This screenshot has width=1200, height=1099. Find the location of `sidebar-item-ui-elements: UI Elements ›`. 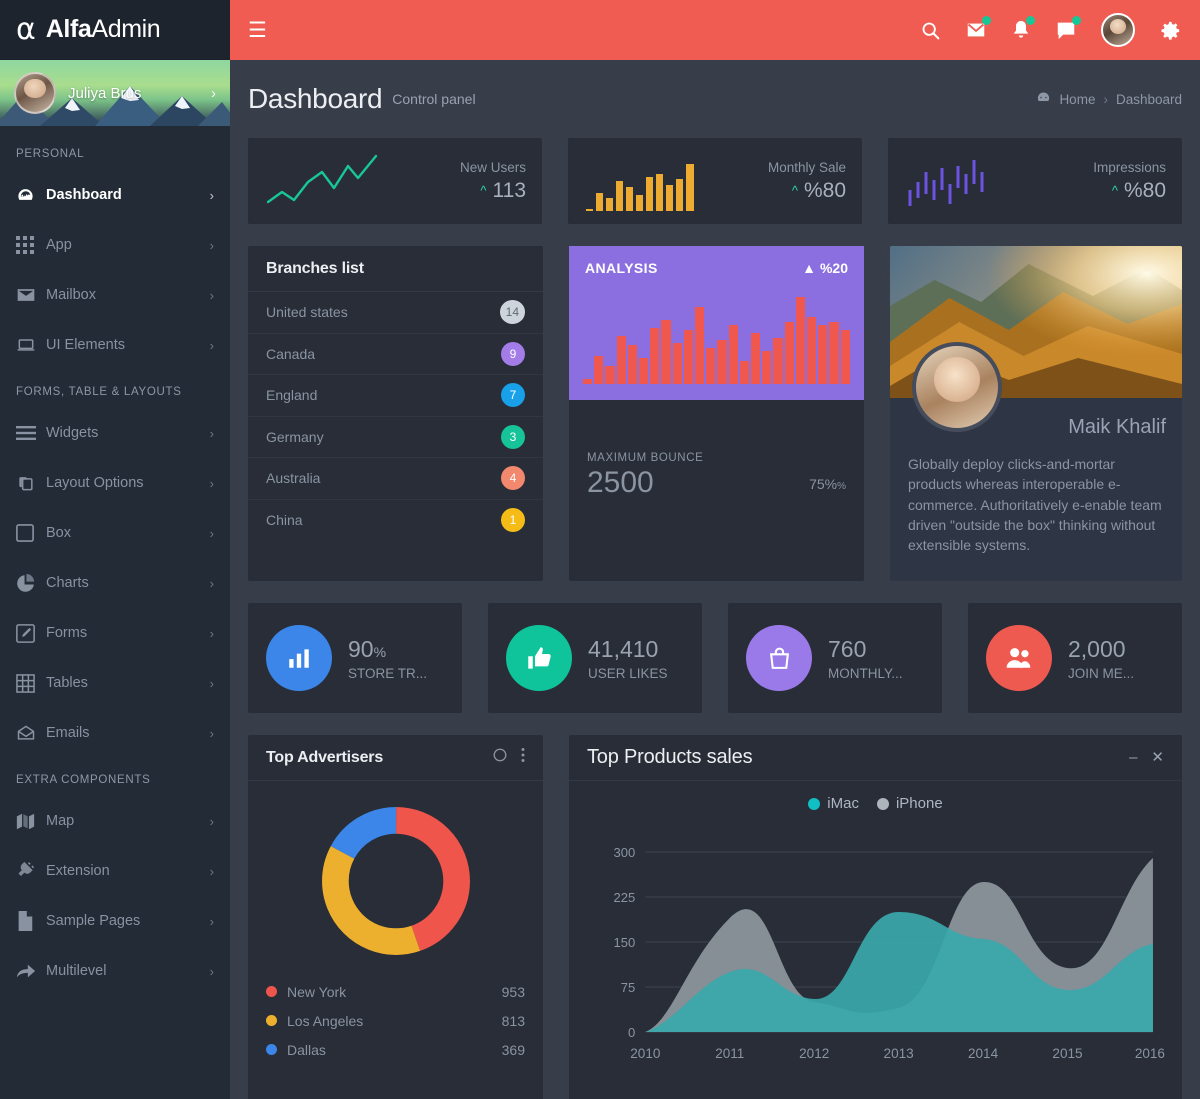

sidebar-item-ui-elements: UI Elements › is located at coordinates (115, 345).